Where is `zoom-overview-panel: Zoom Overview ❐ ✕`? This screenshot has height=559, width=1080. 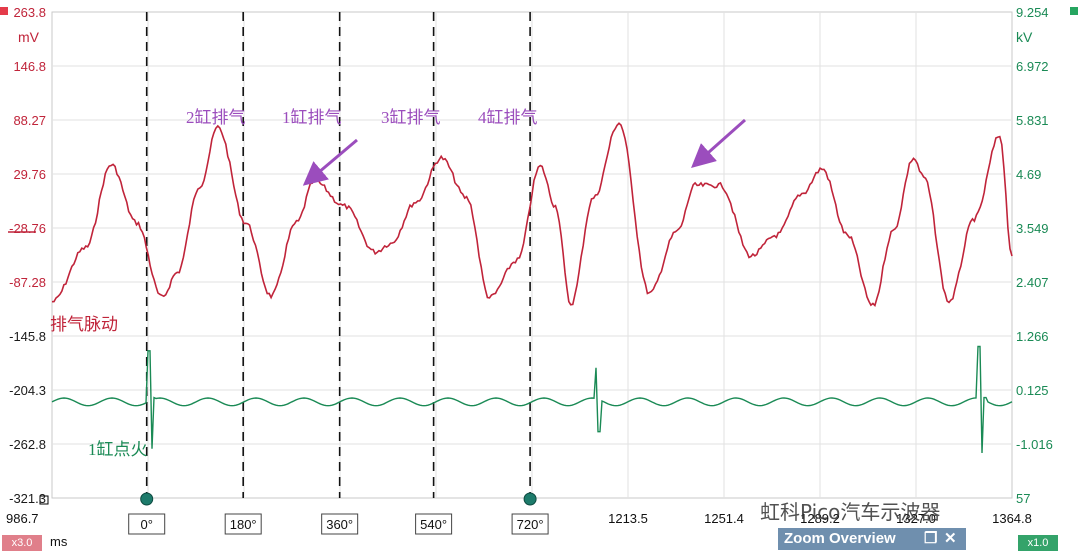 zoom-overview-panel: Zoom Overview ❐ ✕ is located at coordinates (872, 539).